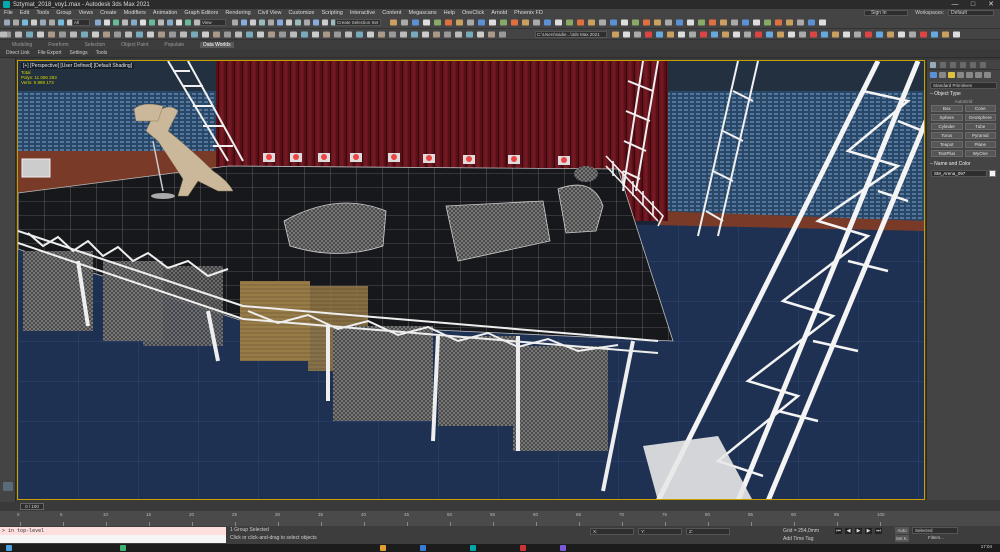  Describe the element at coordinates (951, 75) in the screenshot. I see `lights-icon` at that location.